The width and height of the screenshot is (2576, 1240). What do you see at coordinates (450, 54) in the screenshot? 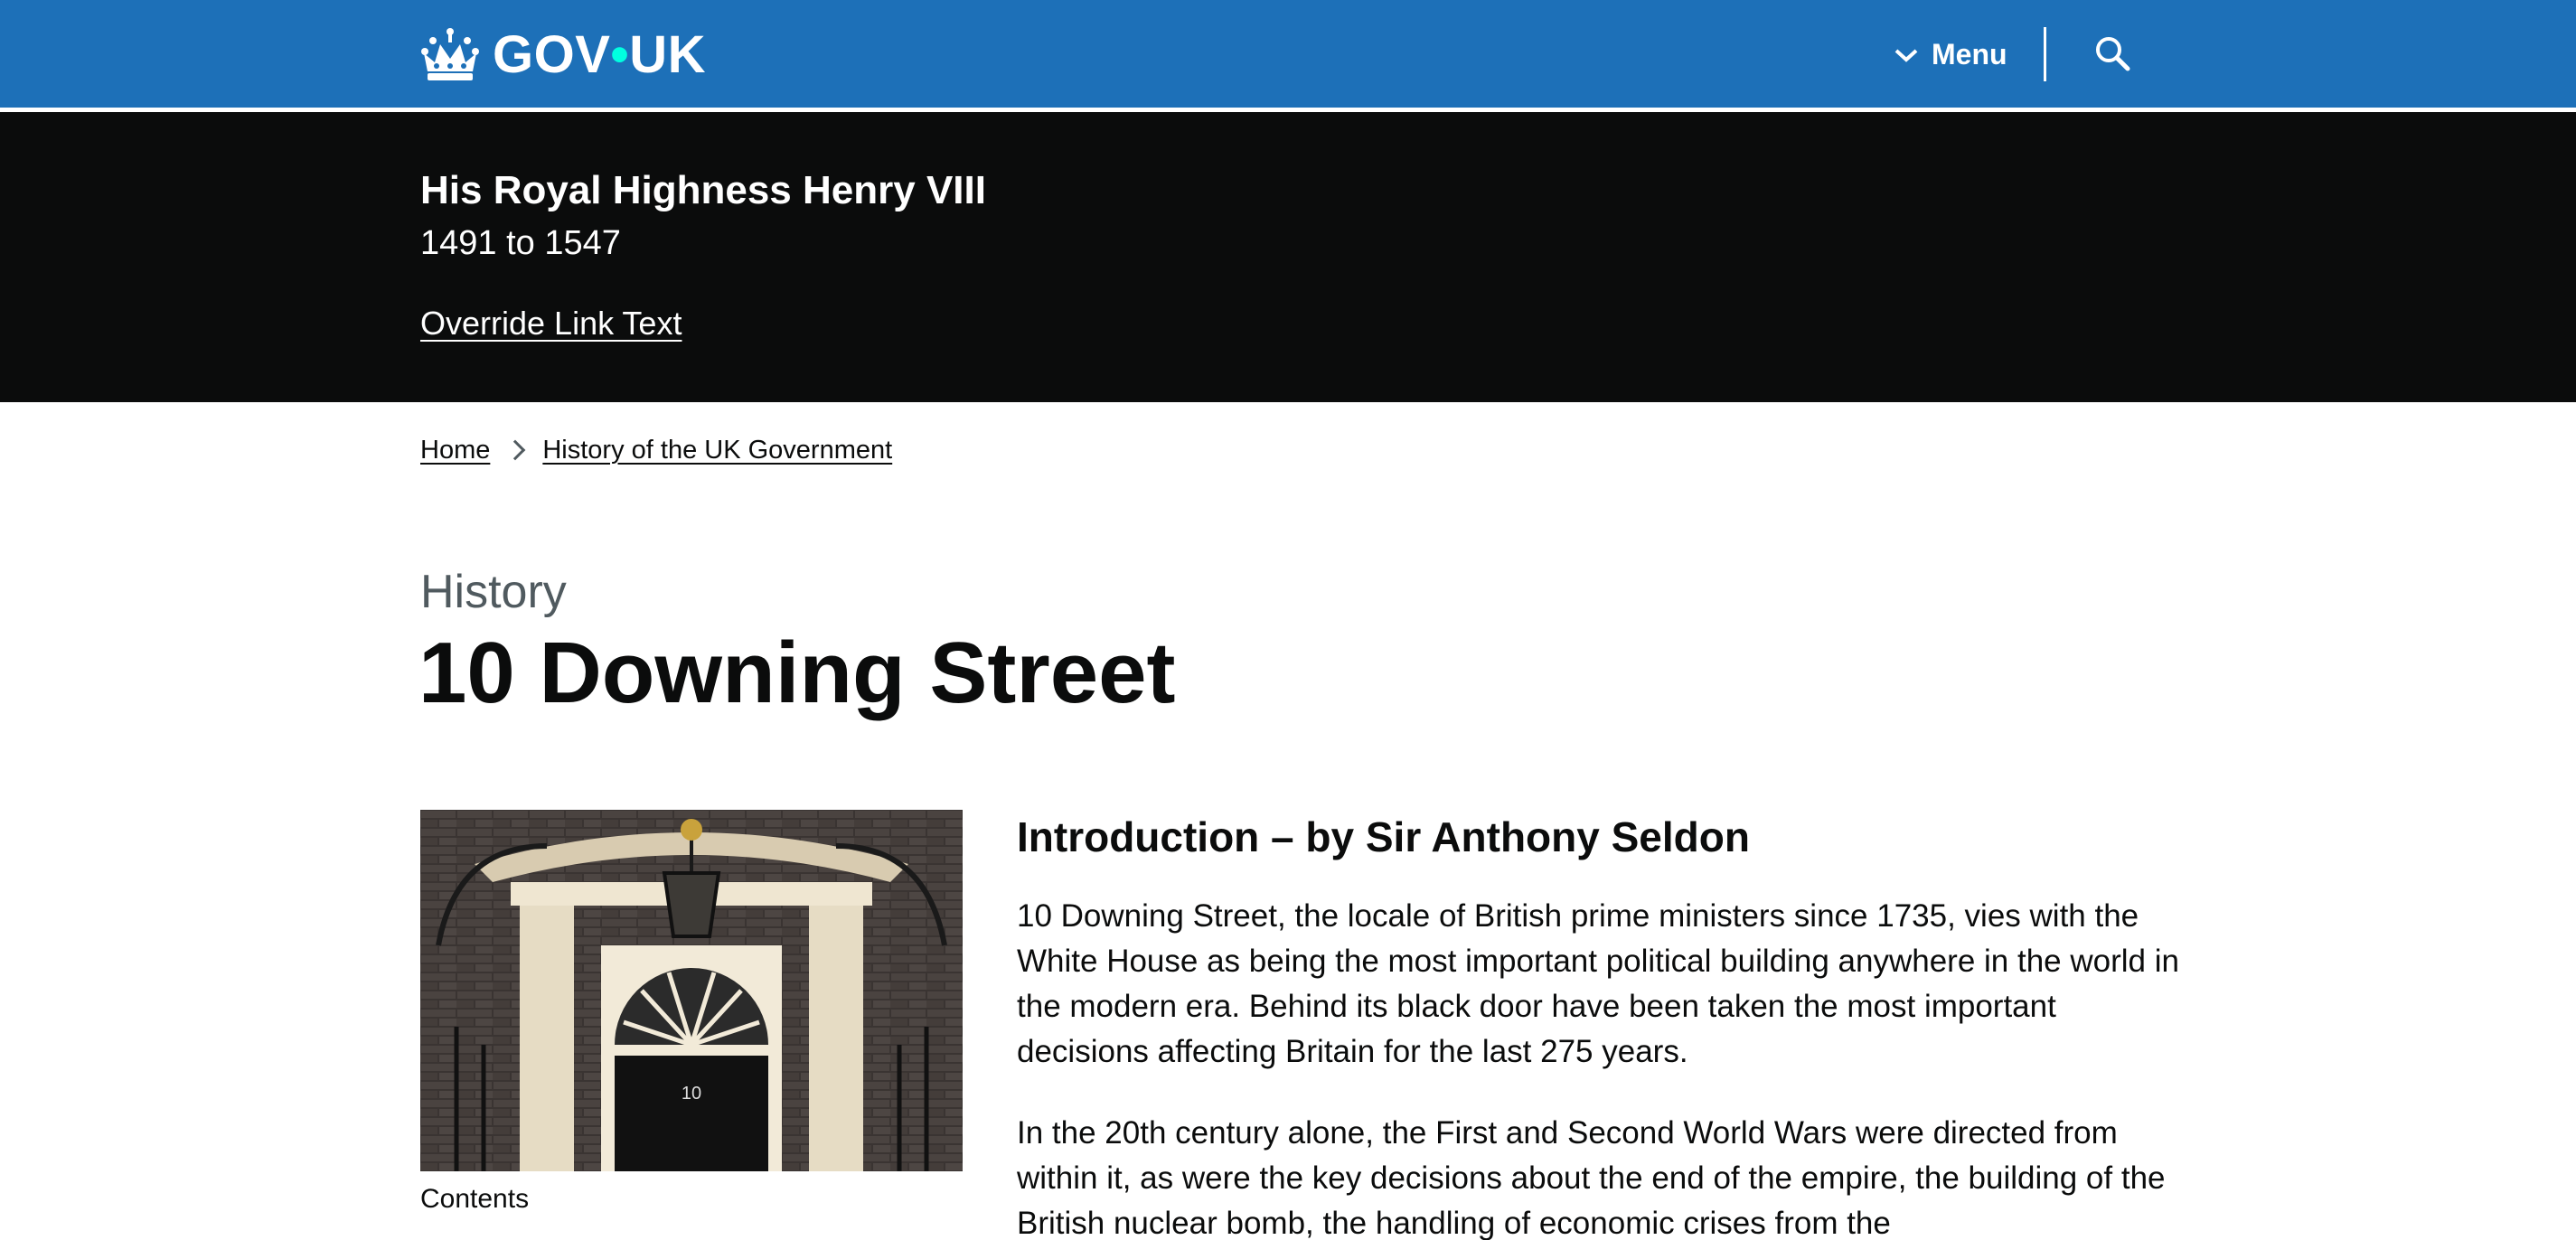
I see `crown-icon` at bounding box center [450, 54].